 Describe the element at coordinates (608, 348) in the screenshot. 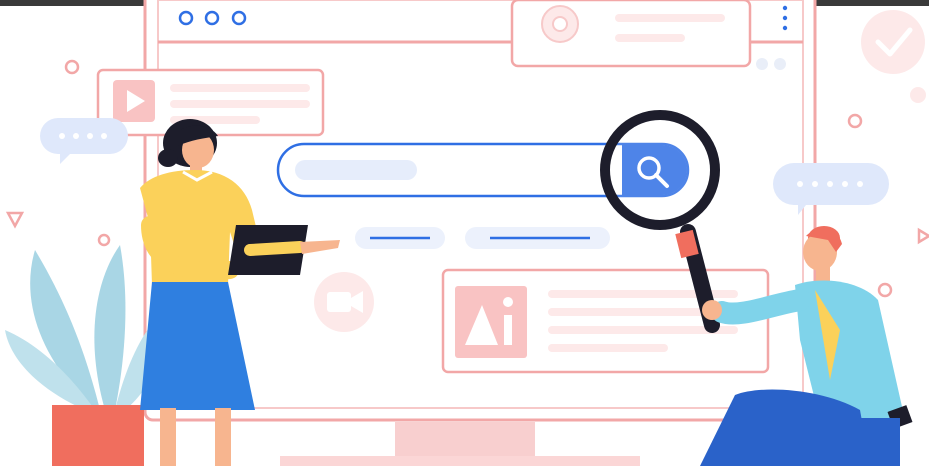

I see `result-line` at that location.